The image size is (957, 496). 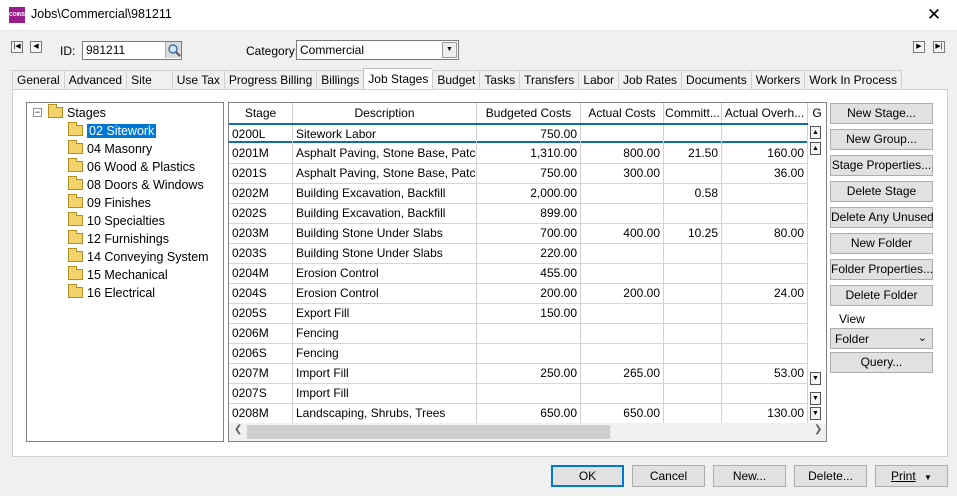 I want to click on table-row: 0203S Building Stone Under Slabs 220.00, so click(x=527, y=254).